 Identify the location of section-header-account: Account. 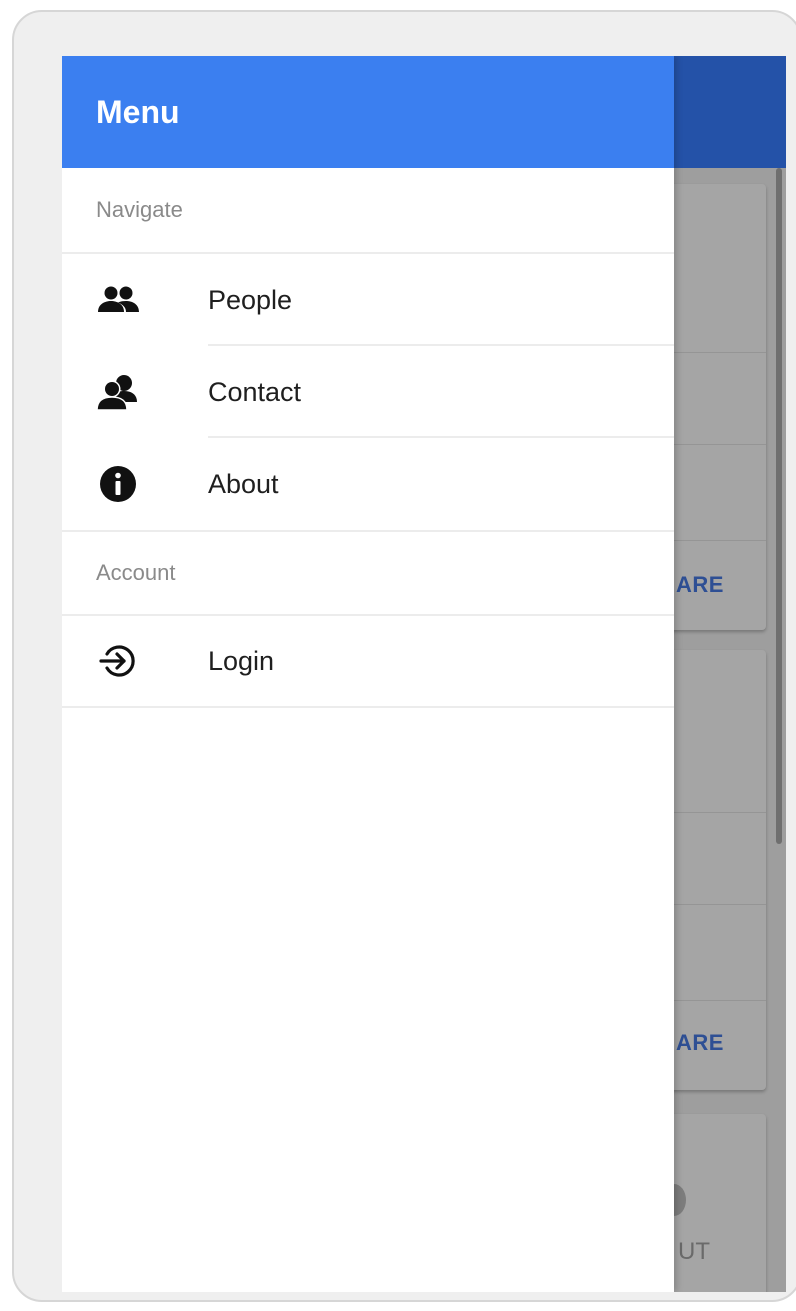
(368, 573).